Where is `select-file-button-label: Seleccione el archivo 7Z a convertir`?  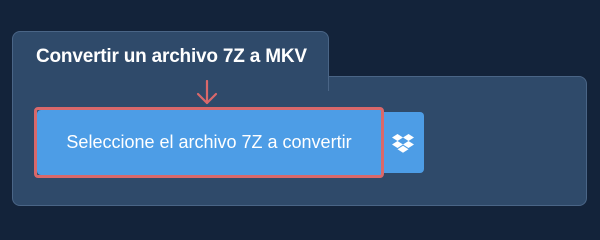
select-file-button-label: Seleccione el archivo 7Z a convertir is located at coordinates (209, 142).